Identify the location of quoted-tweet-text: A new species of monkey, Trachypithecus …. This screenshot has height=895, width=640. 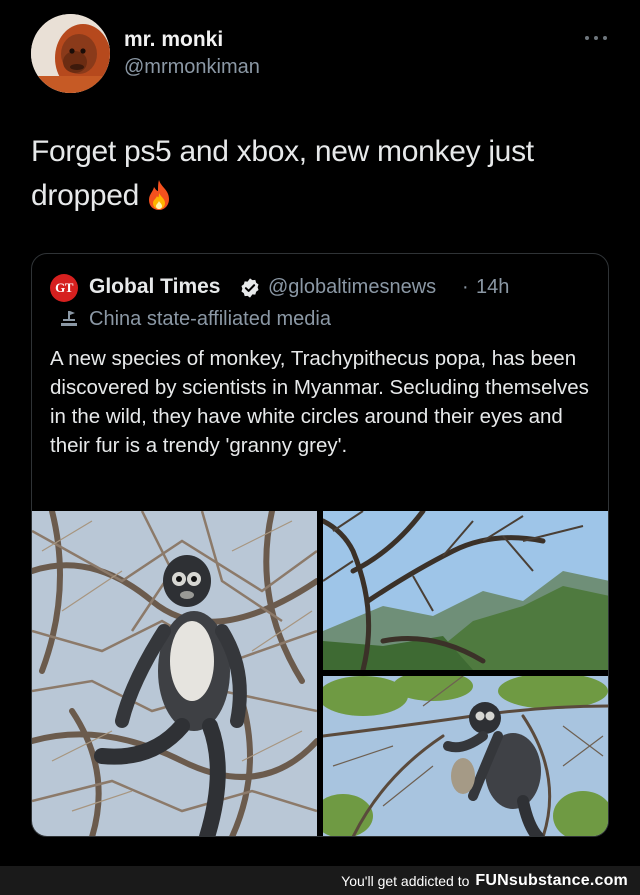
(319, 402).